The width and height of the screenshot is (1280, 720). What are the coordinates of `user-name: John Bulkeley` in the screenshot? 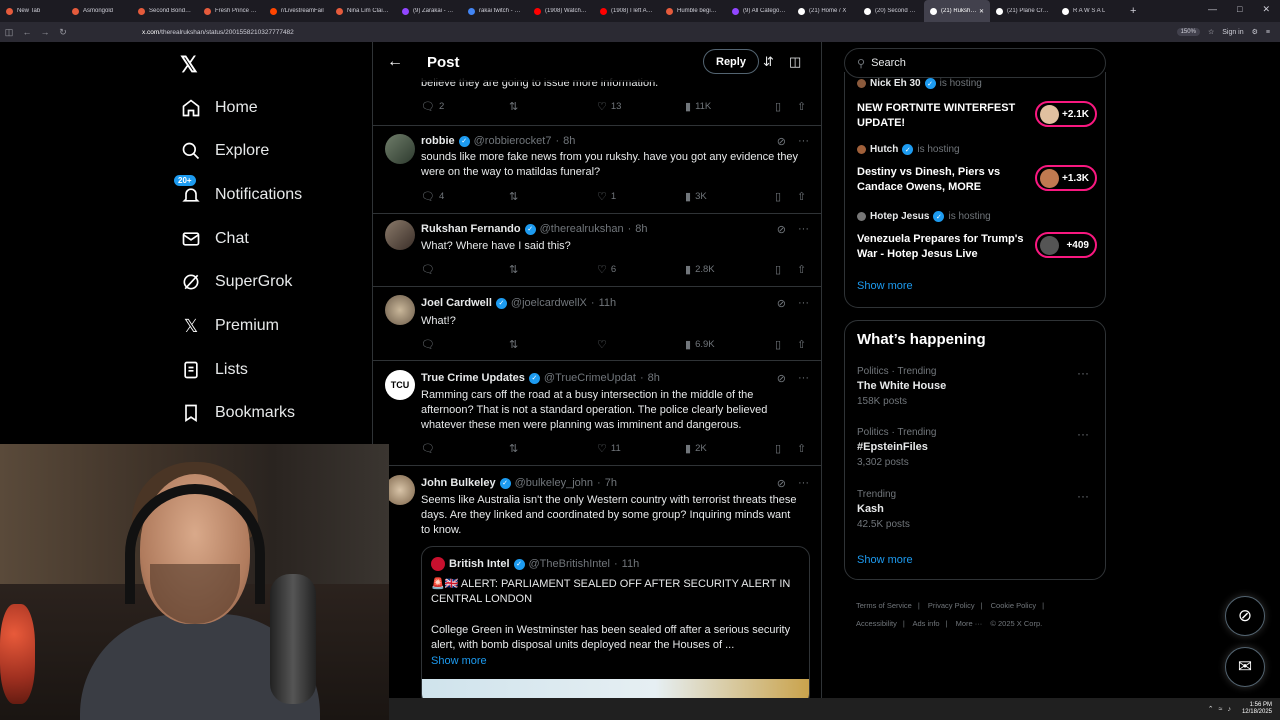 It's located at (458, 483).